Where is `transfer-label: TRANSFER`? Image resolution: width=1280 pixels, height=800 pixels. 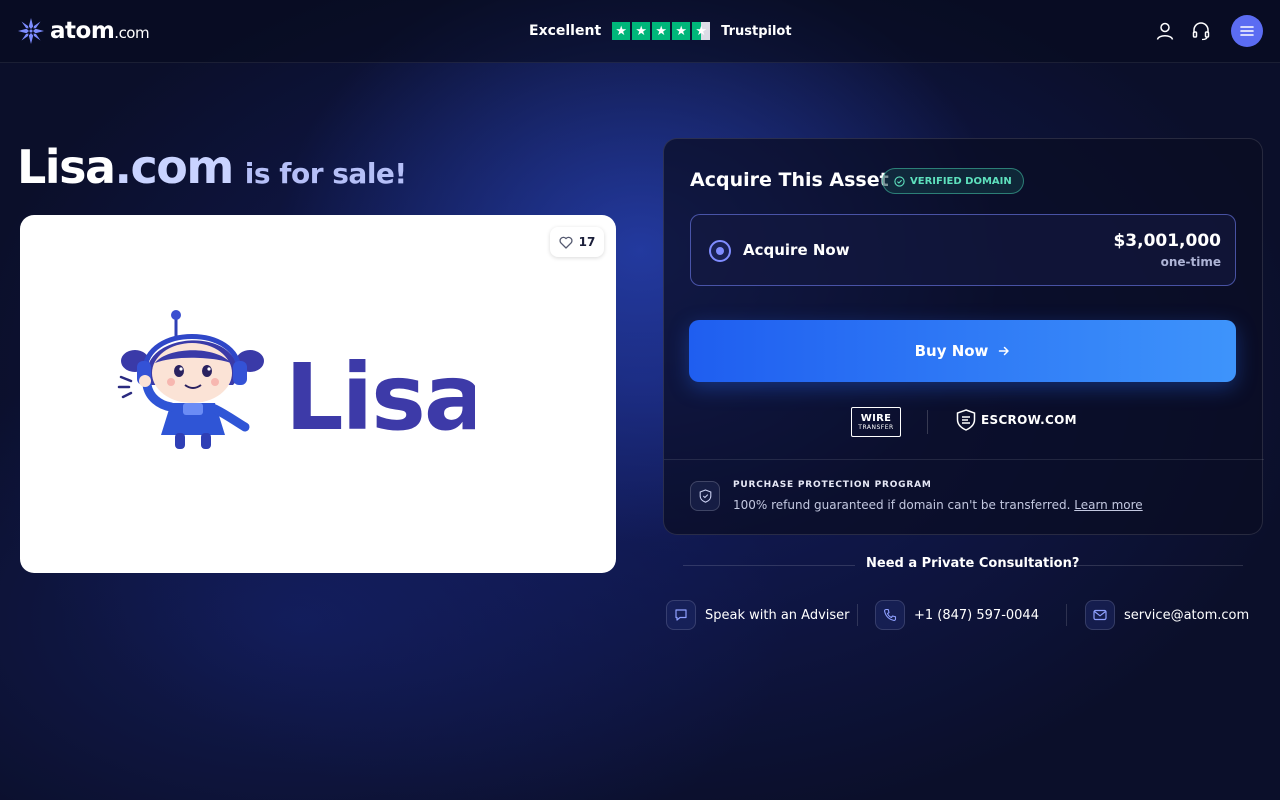 transfer-label: TRANSFER is located at coordinates (876, 427).